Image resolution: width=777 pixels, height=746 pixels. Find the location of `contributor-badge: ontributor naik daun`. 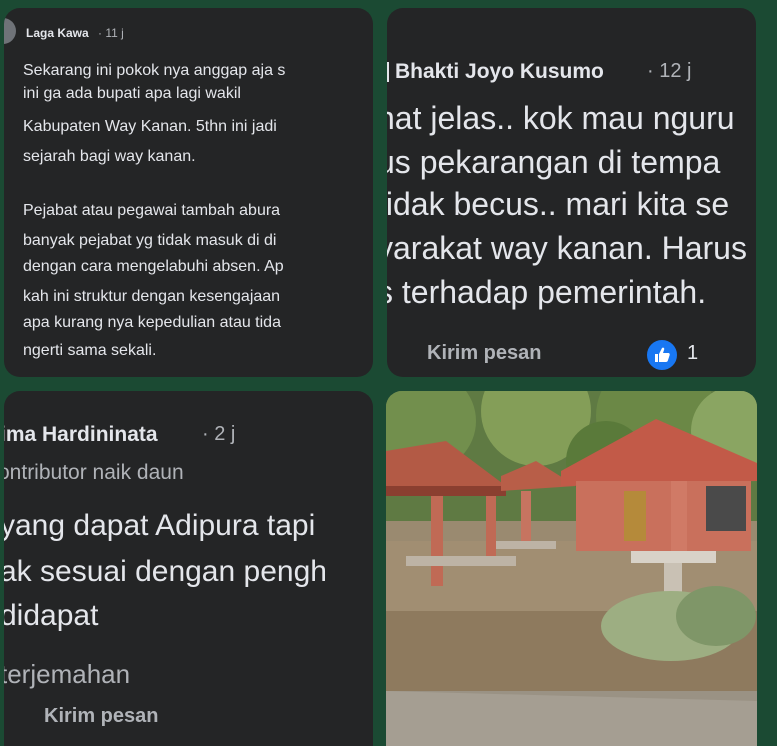

contributor-badge: ontributor naik daun is located at coordinates (94, 472).